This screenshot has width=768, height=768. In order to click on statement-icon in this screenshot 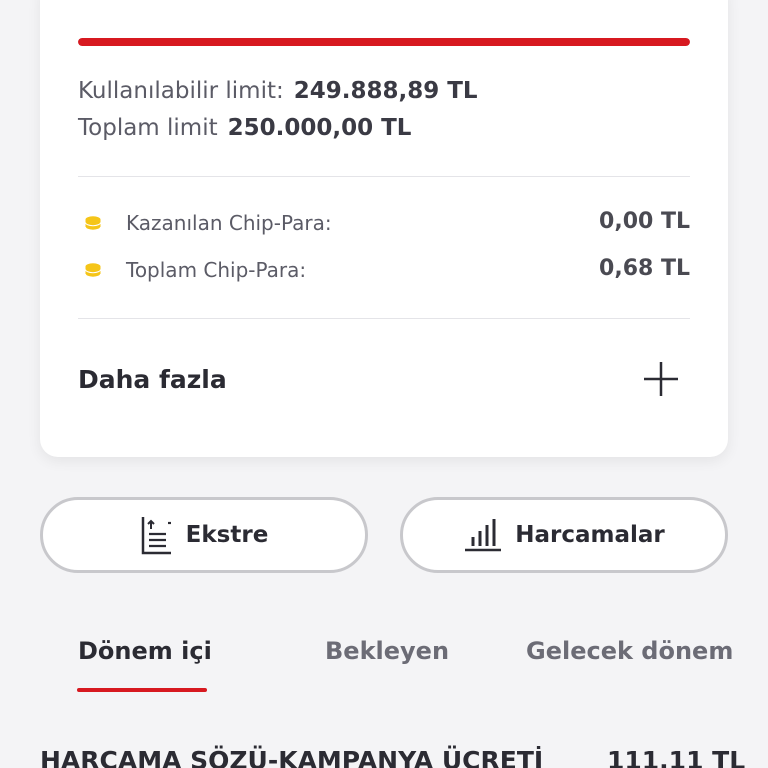, I will do `click(156, 536)`.